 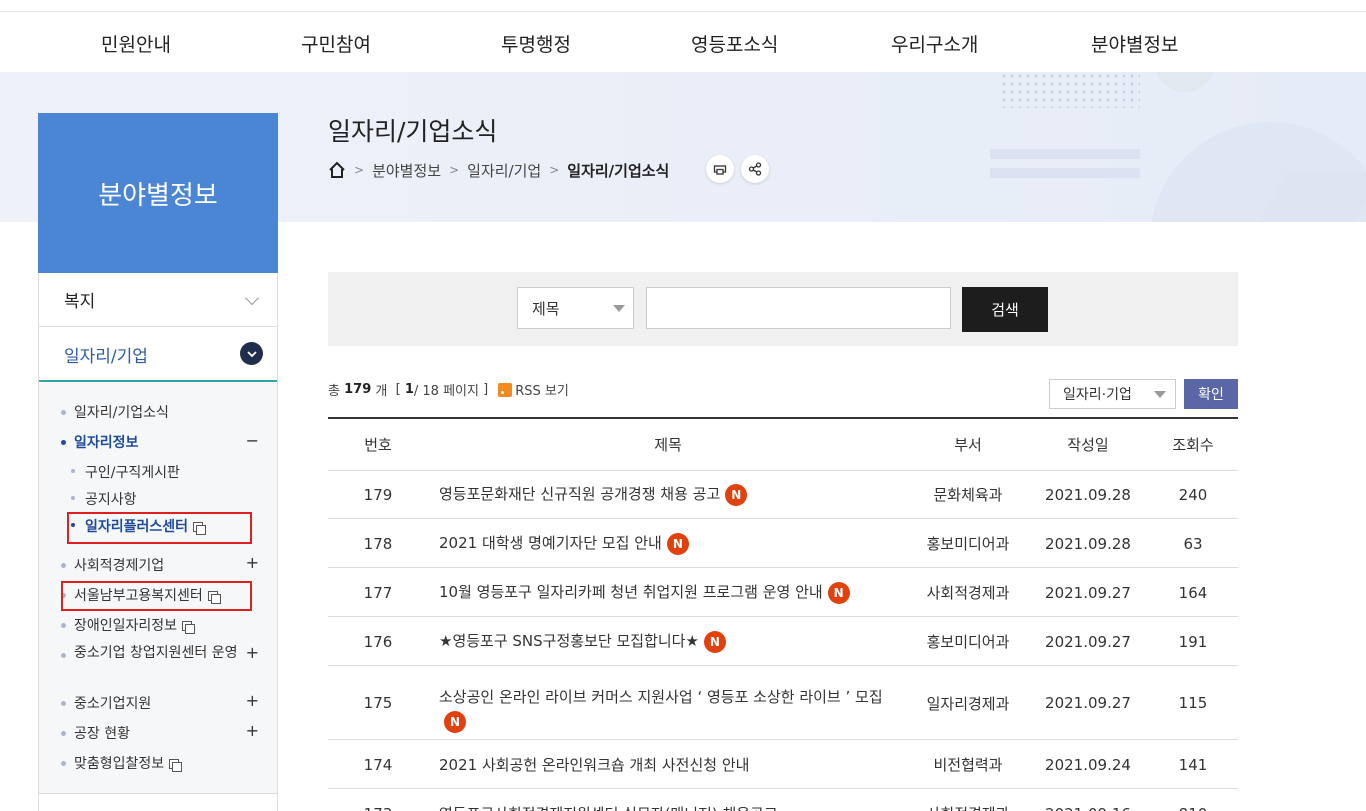 I want to click on header-views: 조회수, so click(x=1193, y=445).